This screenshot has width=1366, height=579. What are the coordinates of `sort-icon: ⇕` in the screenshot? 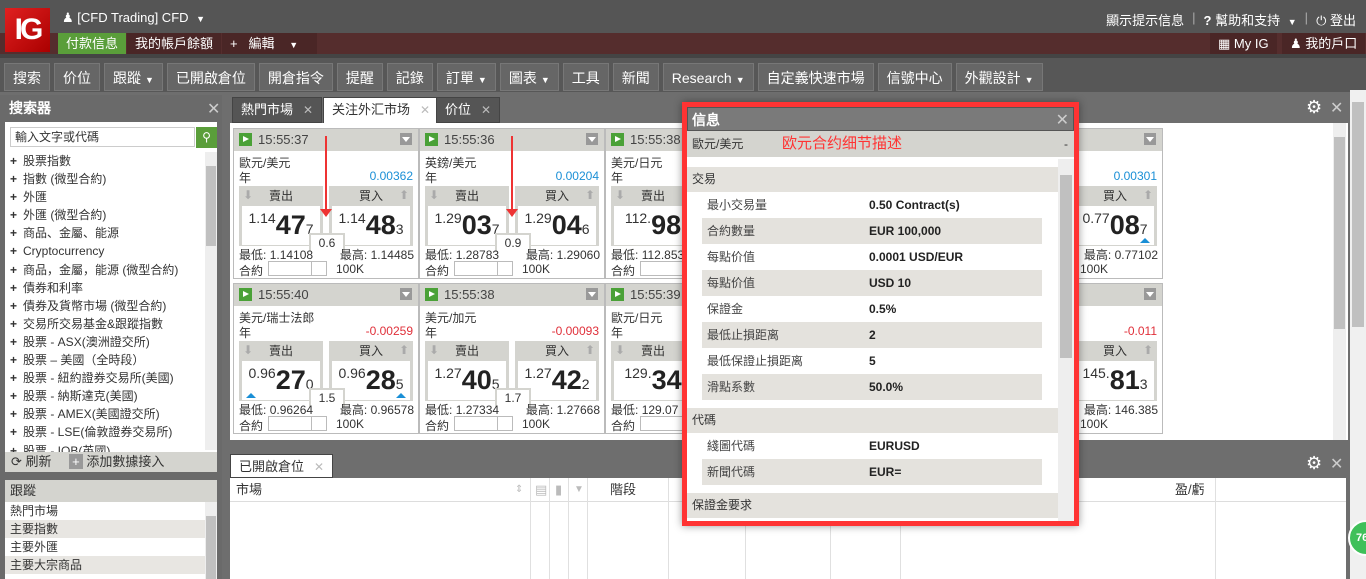 It's located at (519, 490).